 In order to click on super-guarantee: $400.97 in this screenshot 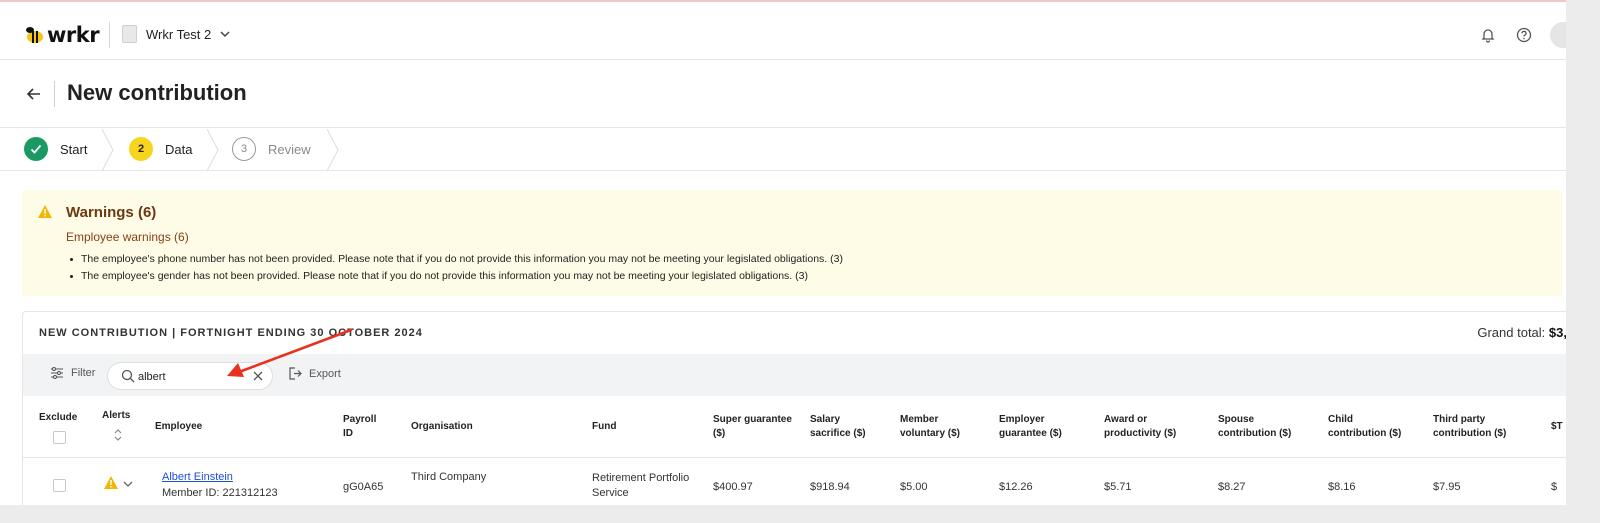, I will do `click(733, 487)`.